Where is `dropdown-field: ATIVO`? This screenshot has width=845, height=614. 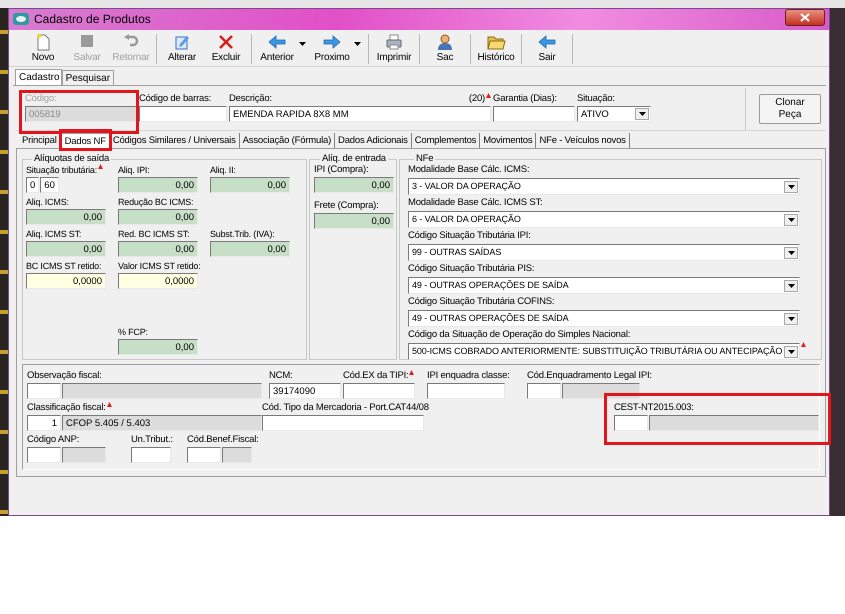
dropdown-field: ATIVO is located at coordinates (614, 114).